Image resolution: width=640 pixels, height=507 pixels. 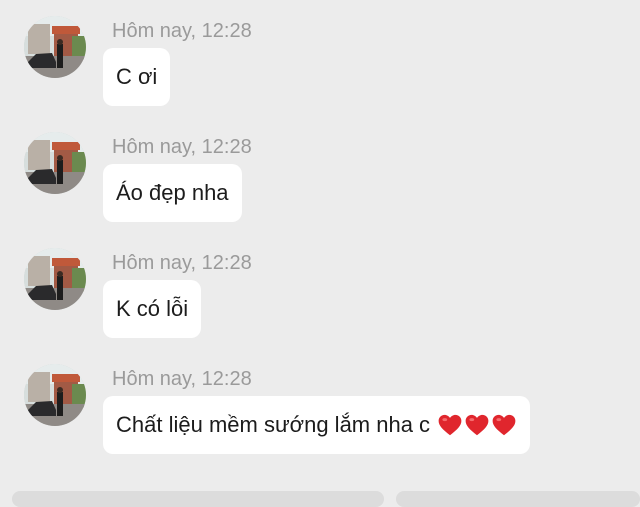 What do you see at coordinates (518, 499) in the screenshot?
I see `bottom-action-bar-right` at bounding box center [518, 499].